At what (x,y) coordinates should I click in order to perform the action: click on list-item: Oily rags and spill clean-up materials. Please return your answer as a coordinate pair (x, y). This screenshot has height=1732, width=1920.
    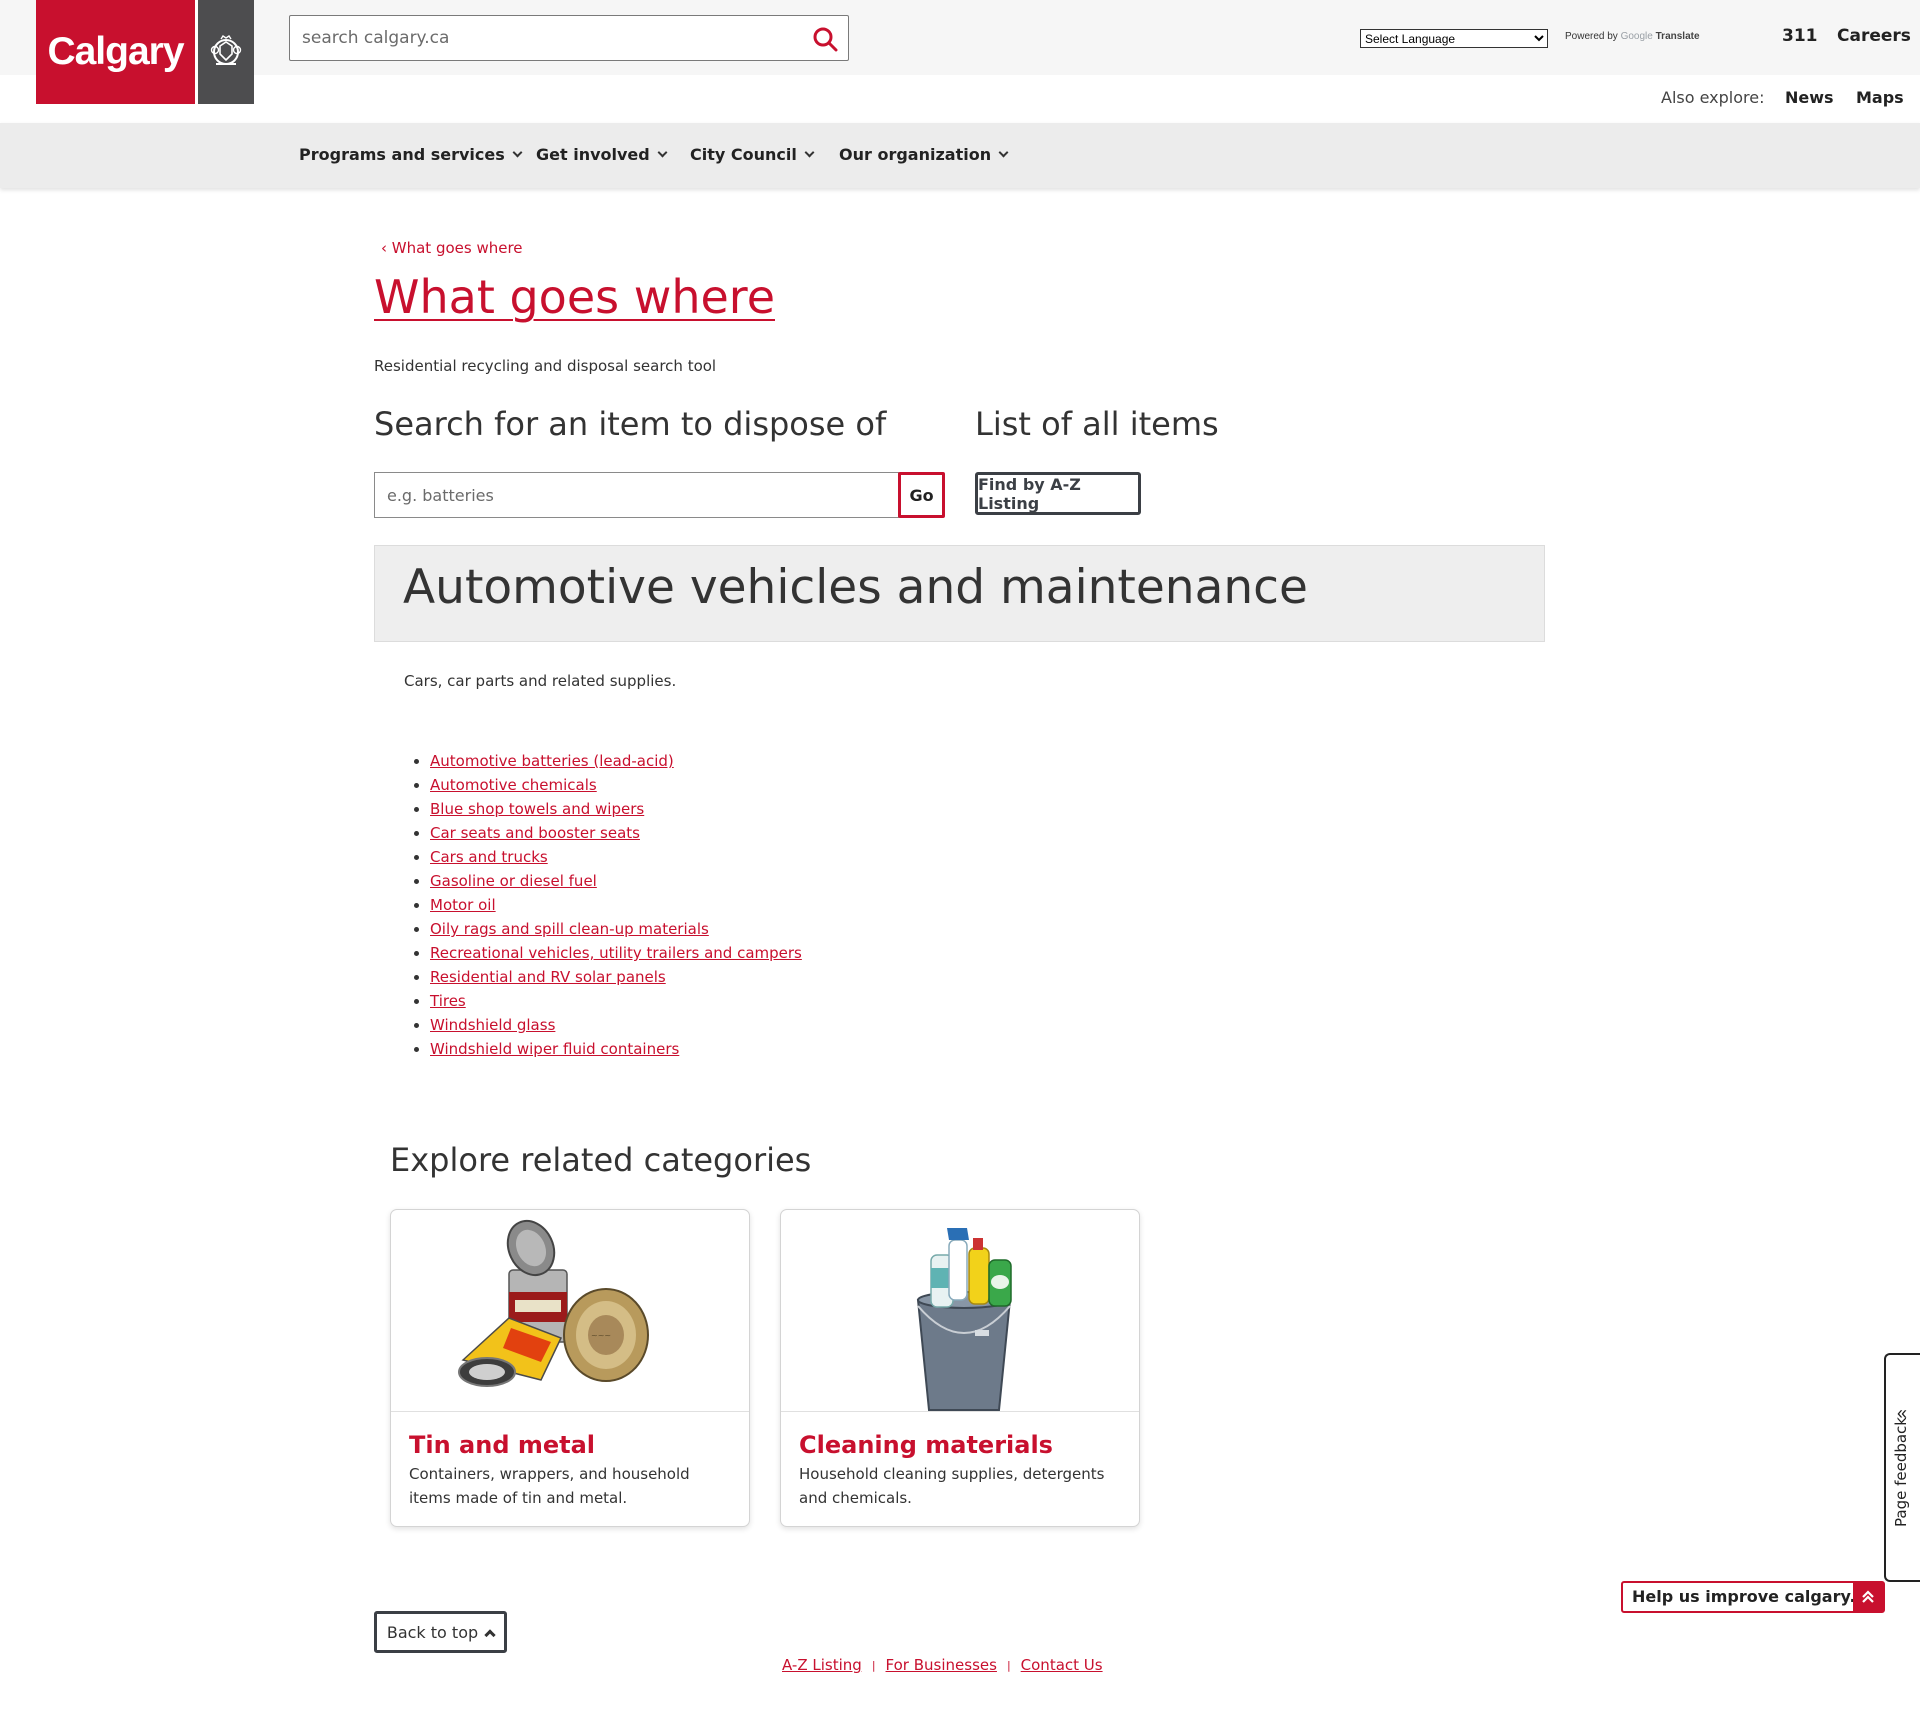
    Looking at the image, I should click on (616, 929).